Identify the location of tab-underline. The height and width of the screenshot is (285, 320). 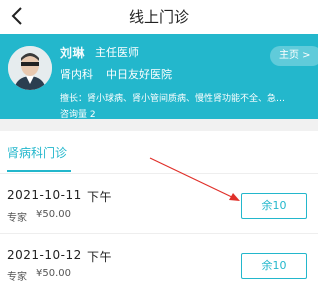
(39, 171).